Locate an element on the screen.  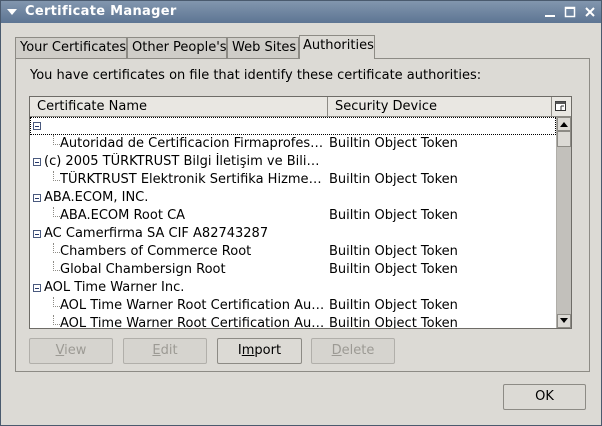
edit-button: Edit is located at coordinates (165, 351).